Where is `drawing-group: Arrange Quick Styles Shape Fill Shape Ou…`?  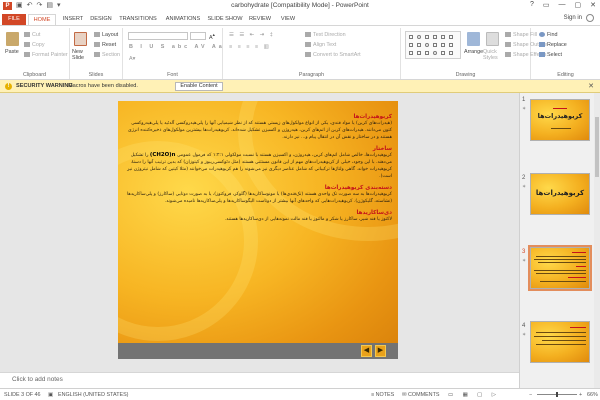 drawing-group: Arrange Quick Styles Shape Fill Shape Ou… is located at coordinates (474, 53).